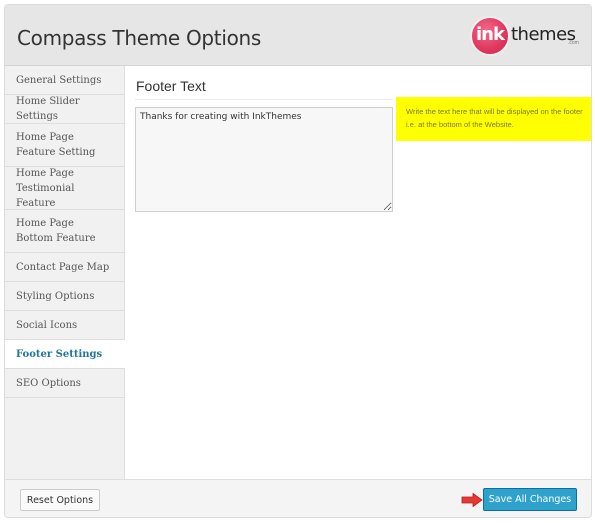 The image size is (595, 523). I want to click on logo-text: themes, so click(543, 34).